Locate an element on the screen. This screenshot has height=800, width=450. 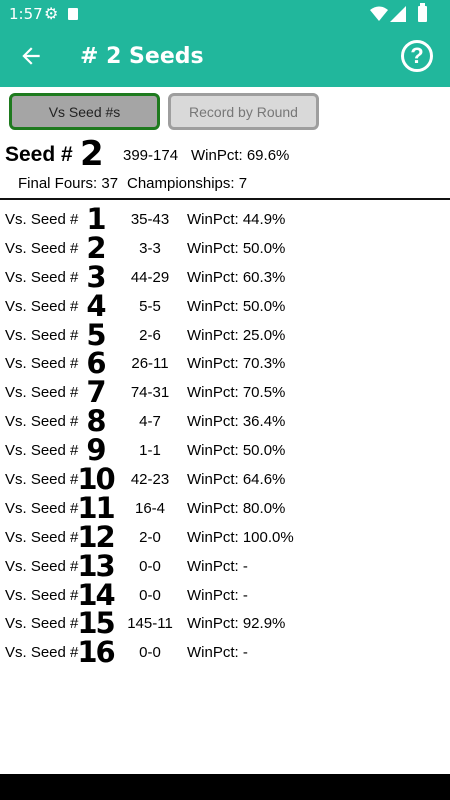
matchup-row: Vs. Seed # 10 42-23 WinPct: 64.6% is located at coordinates (225, 479).